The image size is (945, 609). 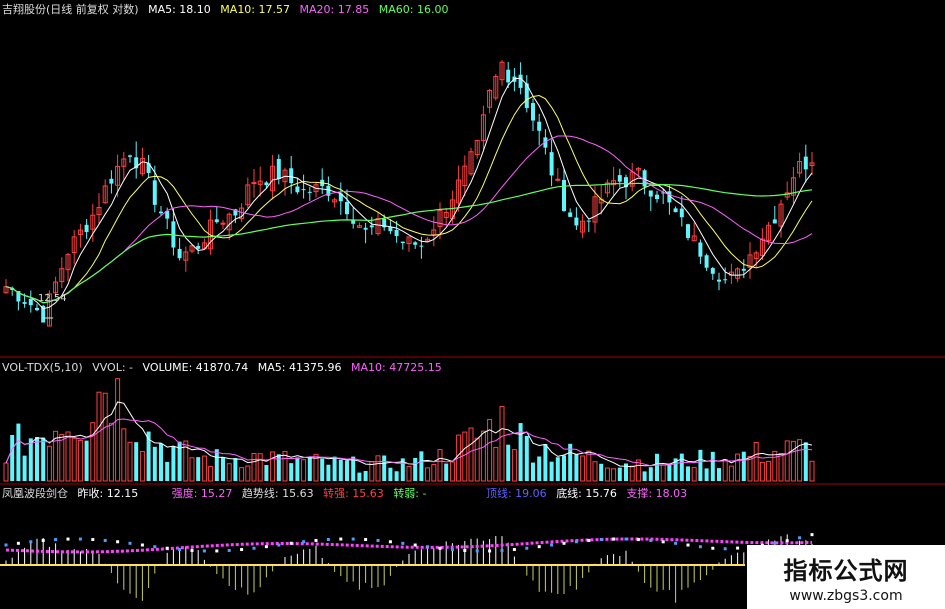 What do you see at coordinates (846, 577) in the screenshot?
I see `watermark: 指标公式网 www.zbgs3.com` at bounding box center [846, 577].